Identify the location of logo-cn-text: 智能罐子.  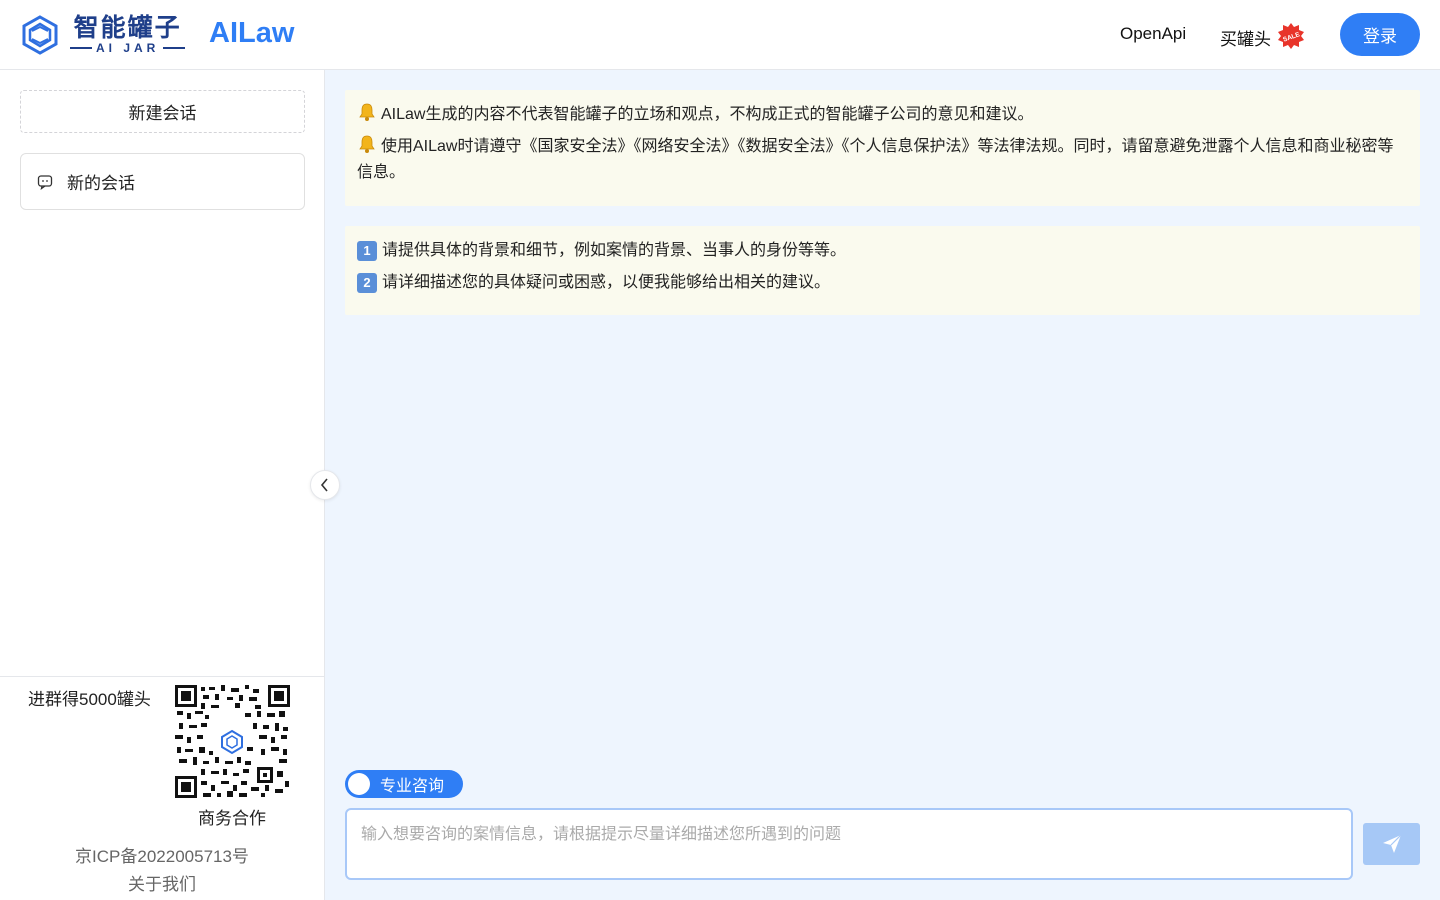
(127, 28).